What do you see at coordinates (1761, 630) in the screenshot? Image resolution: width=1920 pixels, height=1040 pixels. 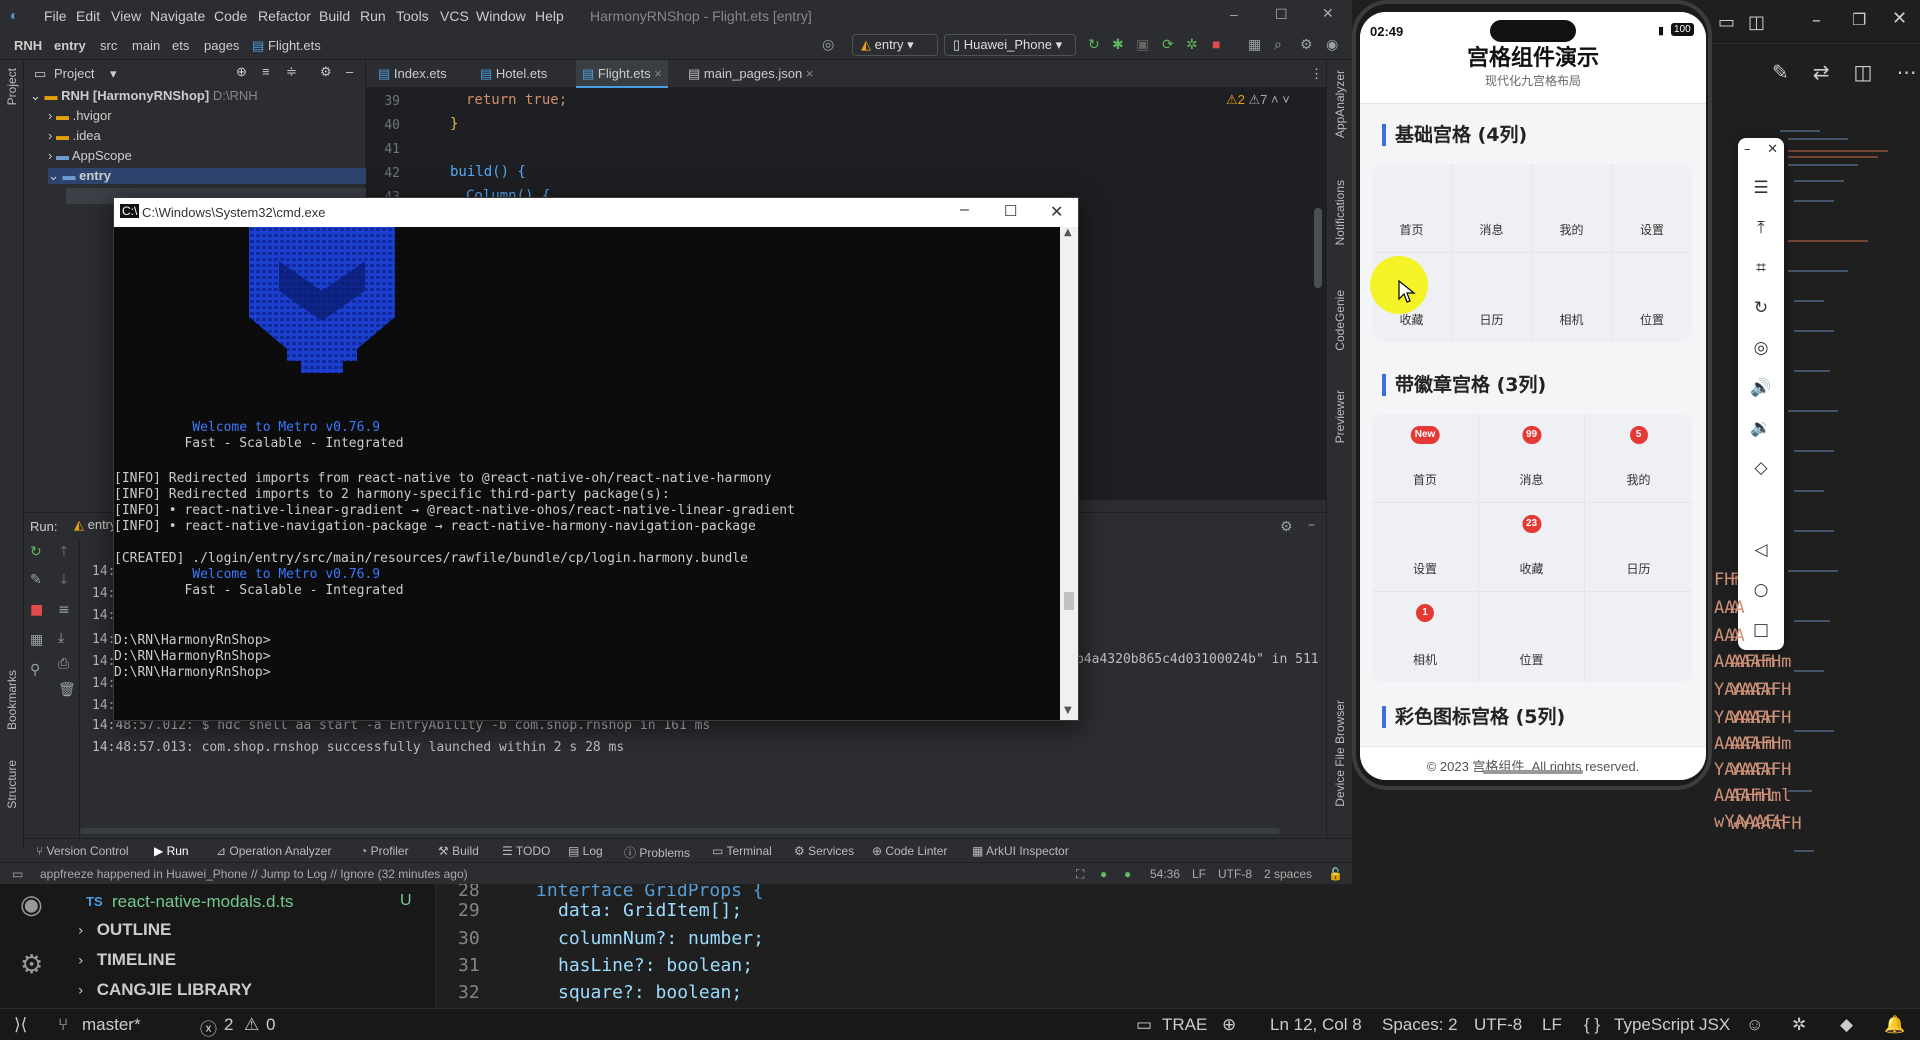 I see `recents-icon: □` at bounding box center [1761, 630].